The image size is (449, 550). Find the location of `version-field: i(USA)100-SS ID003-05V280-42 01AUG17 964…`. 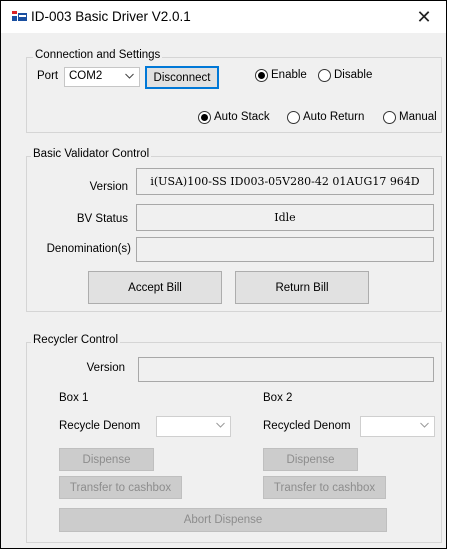

version-field: i(USA)100-SS ID003-05V280-42 01AUG17 964… is located at coordinates (285, 181).